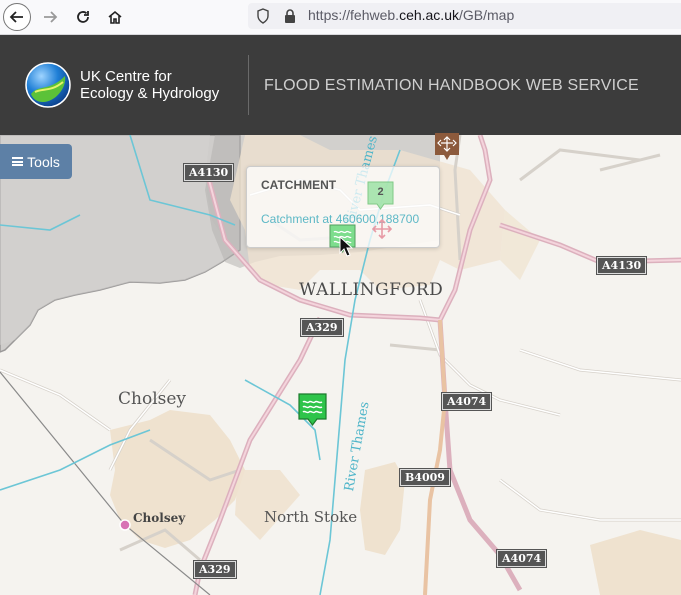 The height and width of the screenshot is (595, 681). I want to click on arrow-left-icon, so click(16, 17).